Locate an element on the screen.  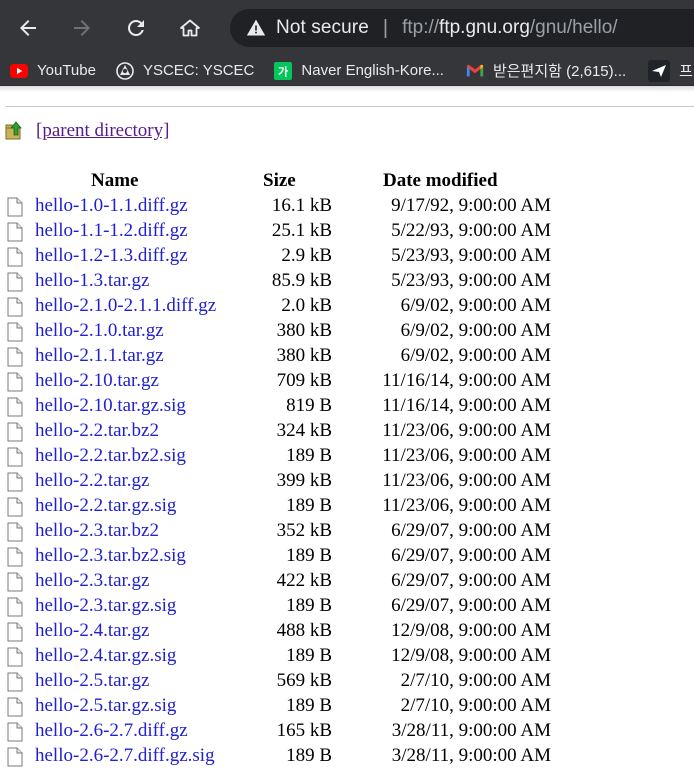
bookmark-yscec: YSCEC is located at coordinates (183, 70).